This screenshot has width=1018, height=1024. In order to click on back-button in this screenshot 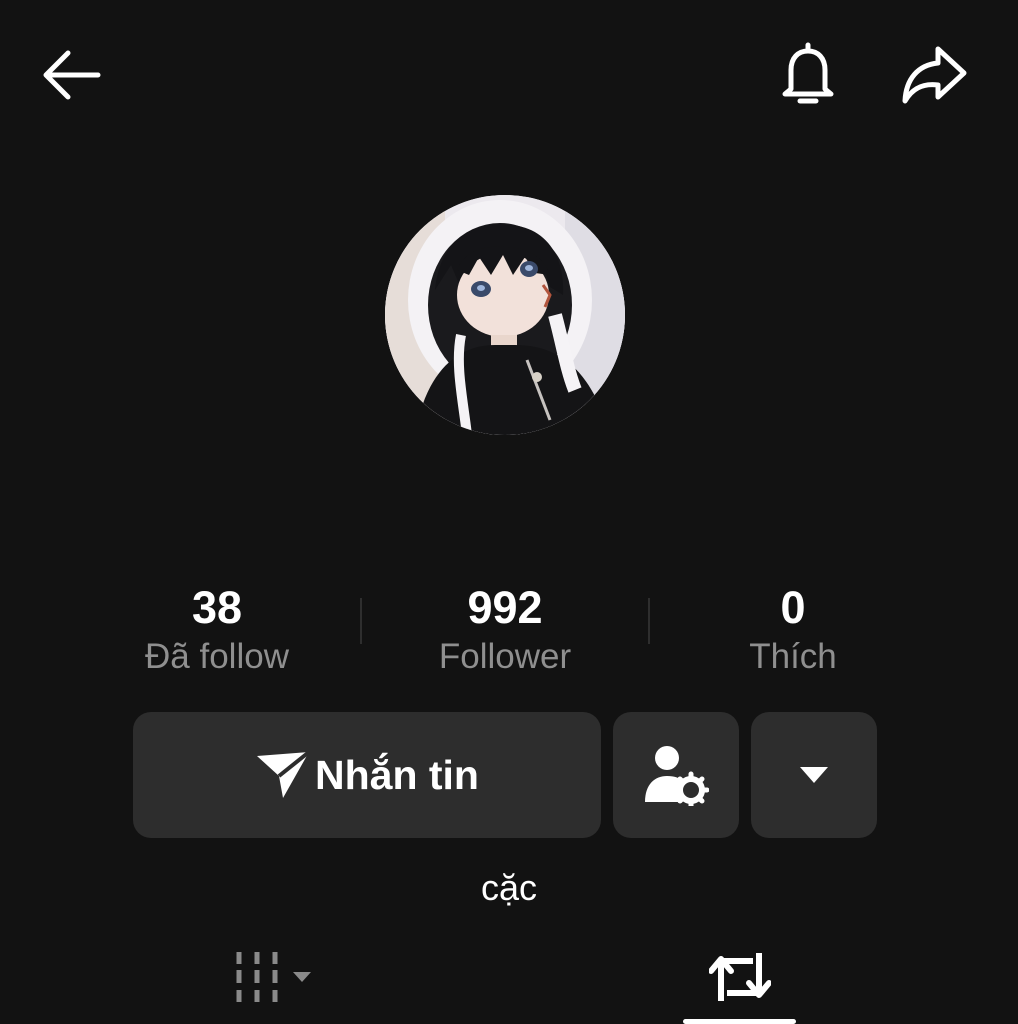, I will do `click(70, 75)`.